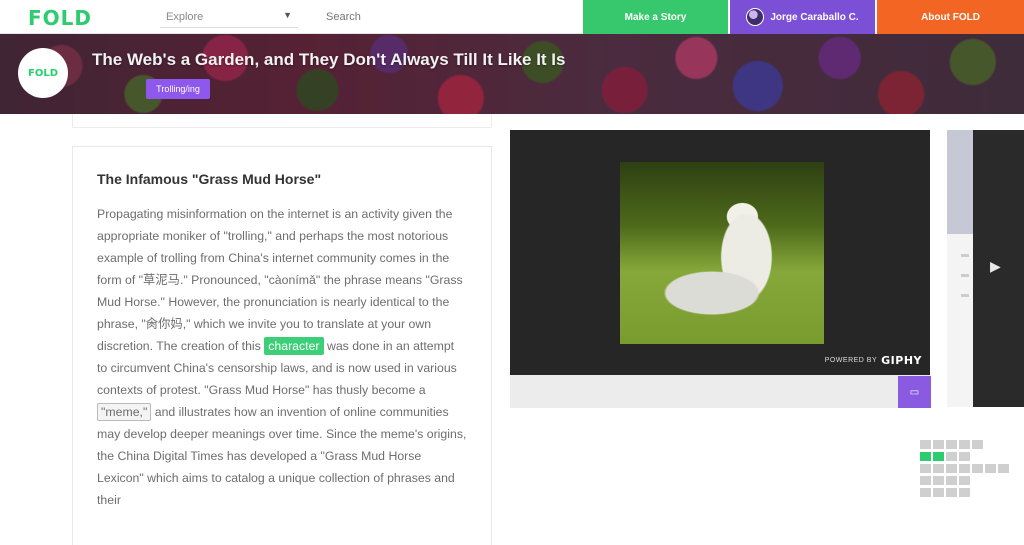  I want to click on giphy-logo: GIPHY, so click(901, 360).